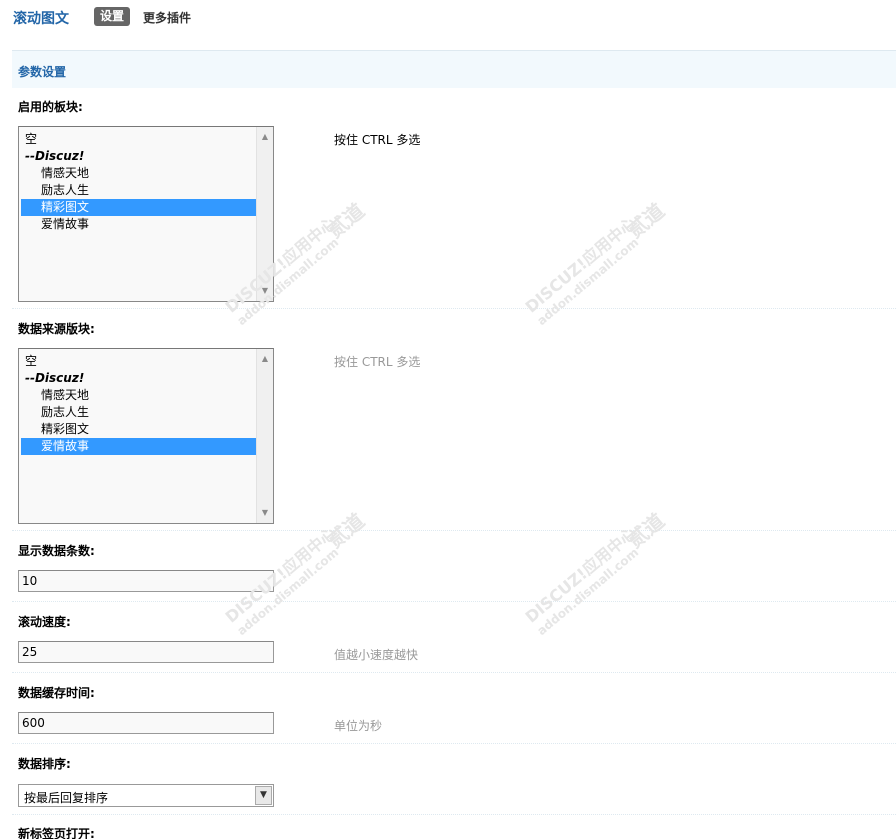 The height and width of the screenshot is (839, 896). What do you see at coordinates (146, 652) in the screenshot?
I see `scroll-speed-input: 25` at bounding box center [146, 652].